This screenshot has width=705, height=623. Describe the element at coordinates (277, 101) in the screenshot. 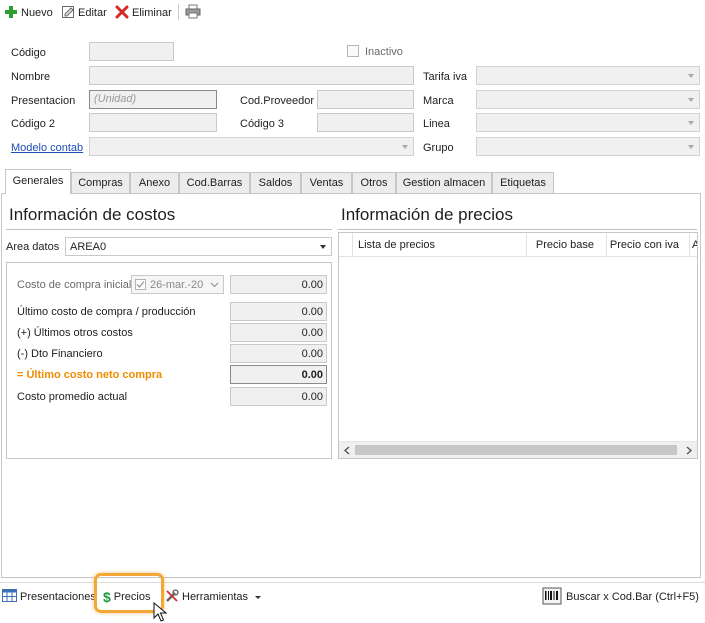

I see `cod-proveedor-label: Cod.Proveedor` at that location.